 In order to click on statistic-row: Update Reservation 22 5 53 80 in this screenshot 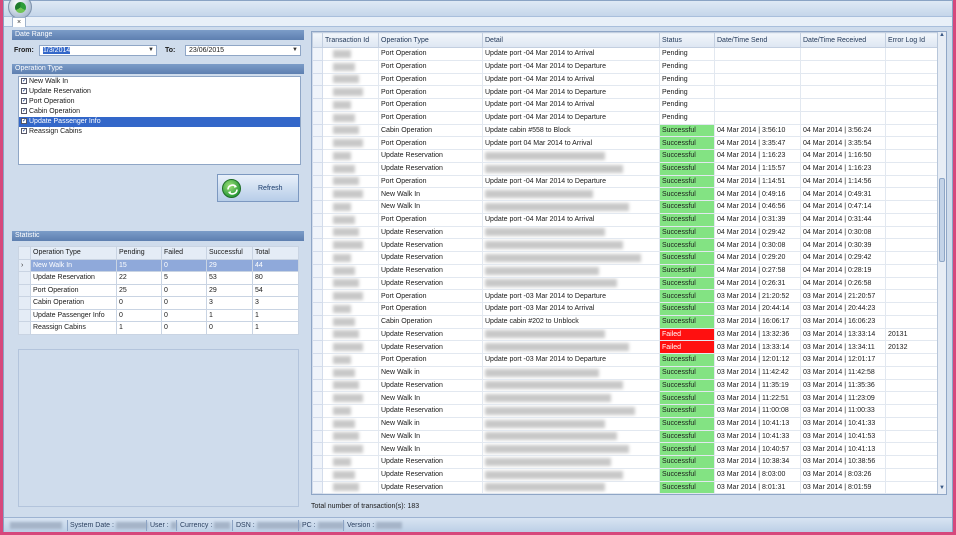, I will do `click(158, 278)`.